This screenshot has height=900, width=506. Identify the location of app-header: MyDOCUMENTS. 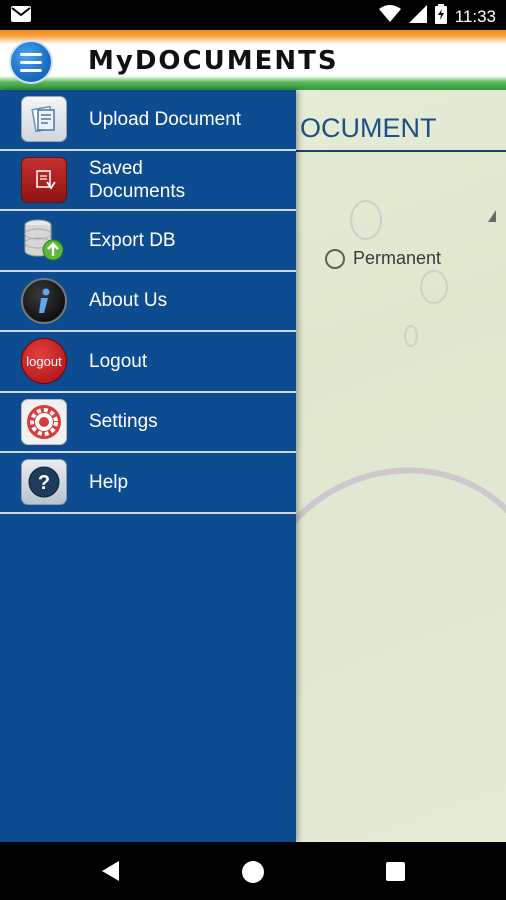
(253, 60).